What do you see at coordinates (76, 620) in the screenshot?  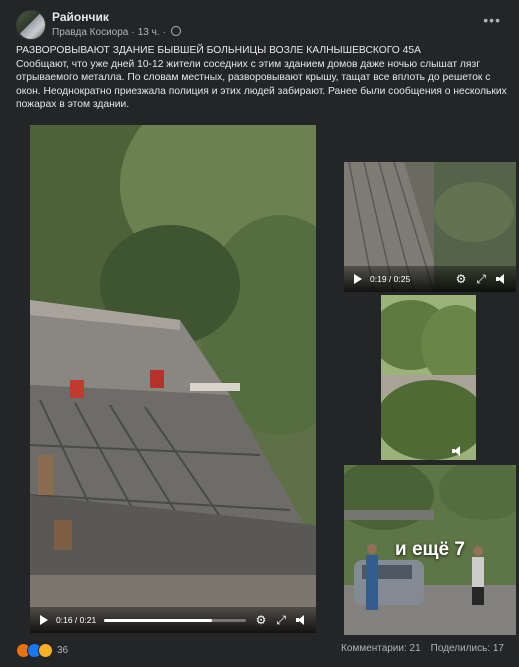 I see `video-time: 0:16 / 0:21` at bounding box center [76, 620].